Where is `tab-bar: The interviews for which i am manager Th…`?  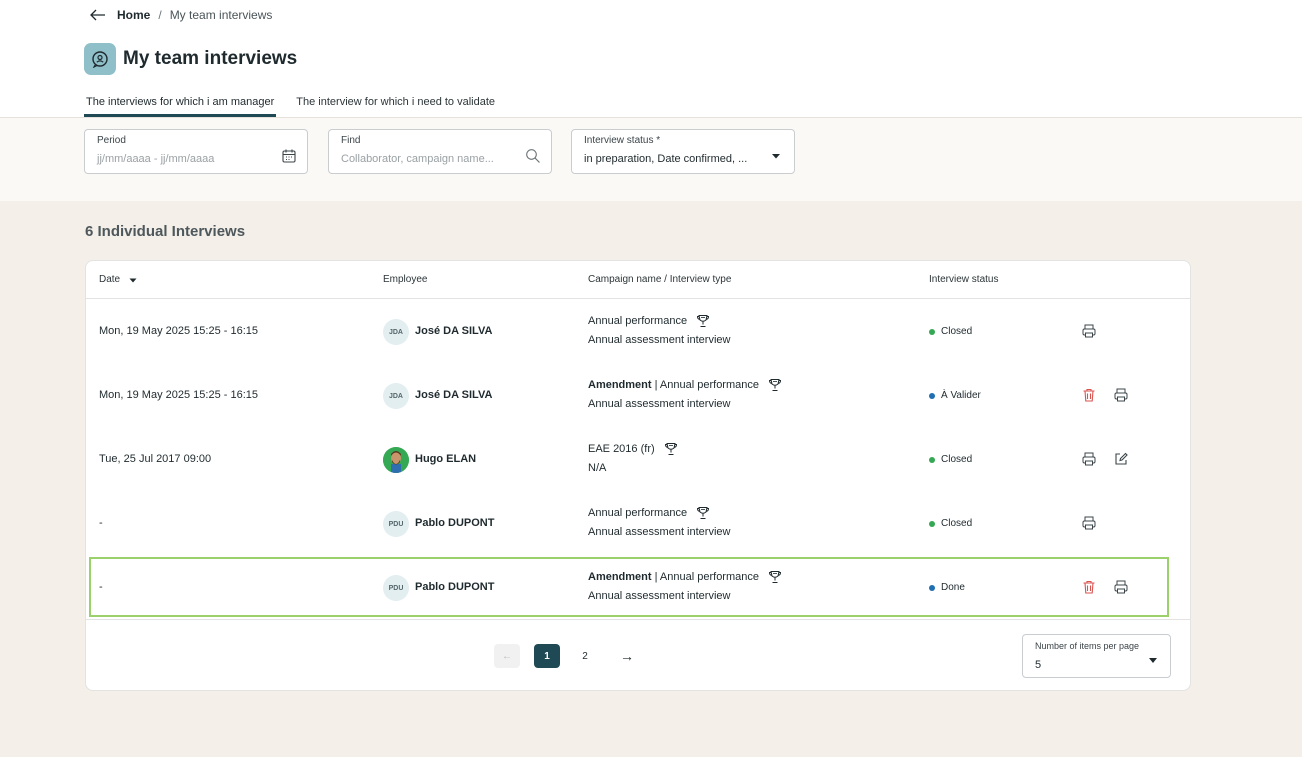 tab-bar: The interviews for which i am manager Th… is located at coordinates (299, 105).